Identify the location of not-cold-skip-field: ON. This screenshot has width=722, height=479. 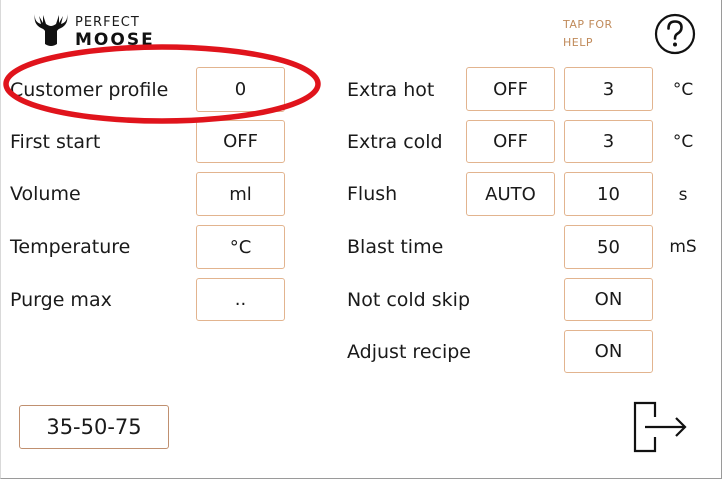
(608, 299).